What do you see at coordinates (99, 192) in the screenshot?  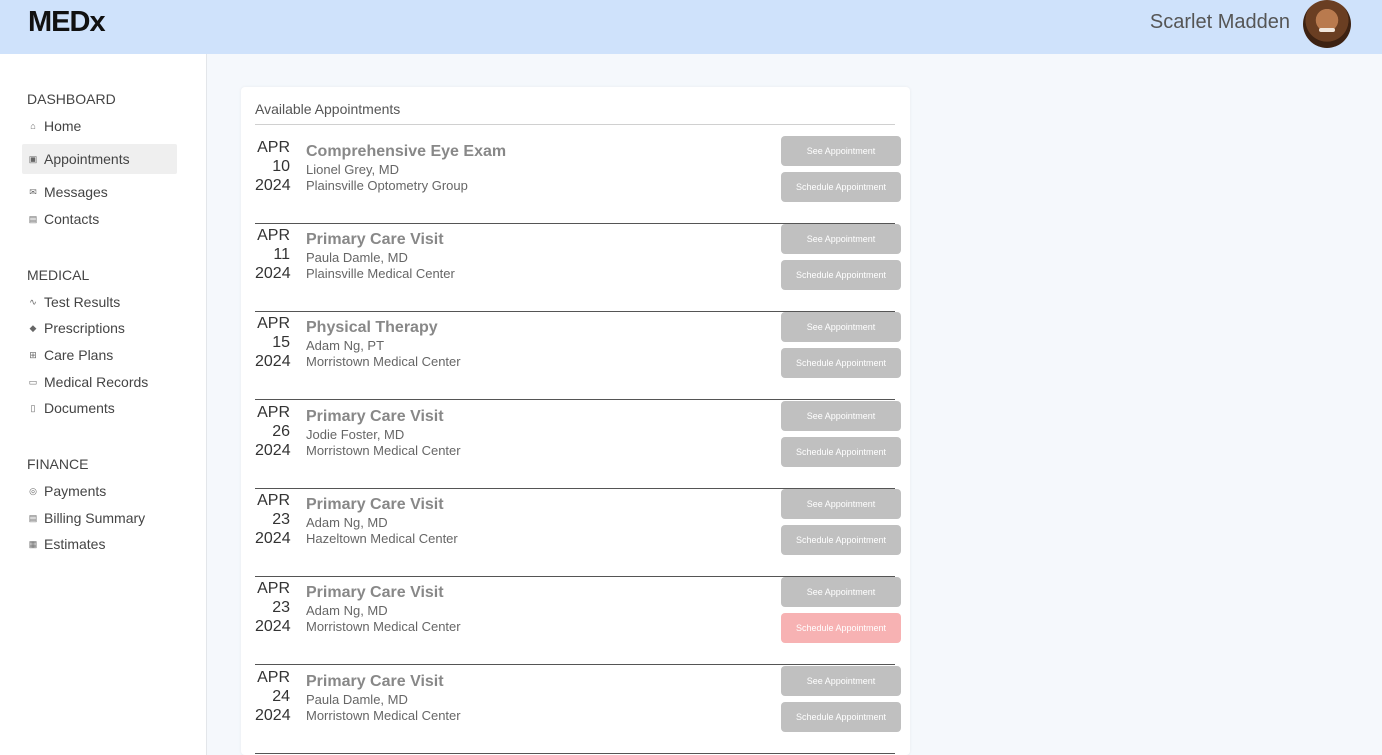 I see `sidebar-item-messages: ✉ Messages` at bounding box center [99, 192].